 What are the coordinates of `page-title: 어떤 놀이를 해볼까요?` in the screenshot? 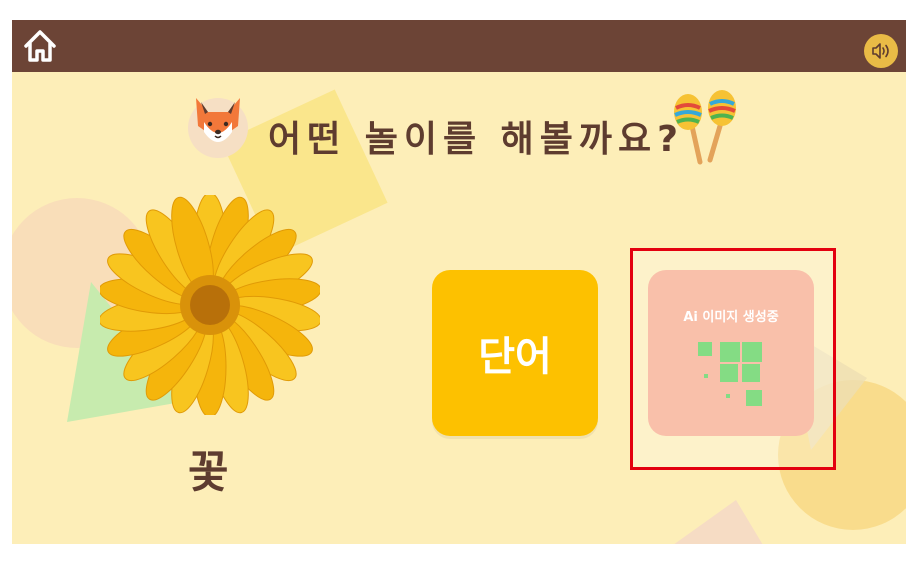 It's located at (476, 139).